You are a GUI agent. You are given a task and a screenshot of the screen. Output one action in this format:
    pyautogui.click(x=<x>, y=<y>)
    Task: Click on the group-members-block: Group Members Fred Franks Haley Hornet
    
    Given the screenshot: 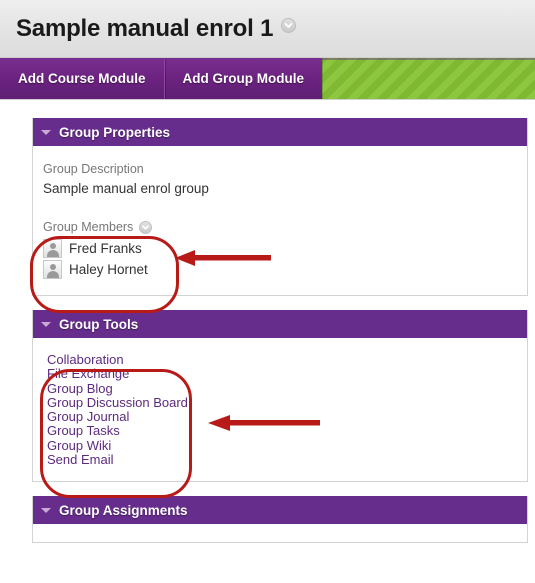 What is the action you would take?
    pyautogui.click(x=278, y=249)
    